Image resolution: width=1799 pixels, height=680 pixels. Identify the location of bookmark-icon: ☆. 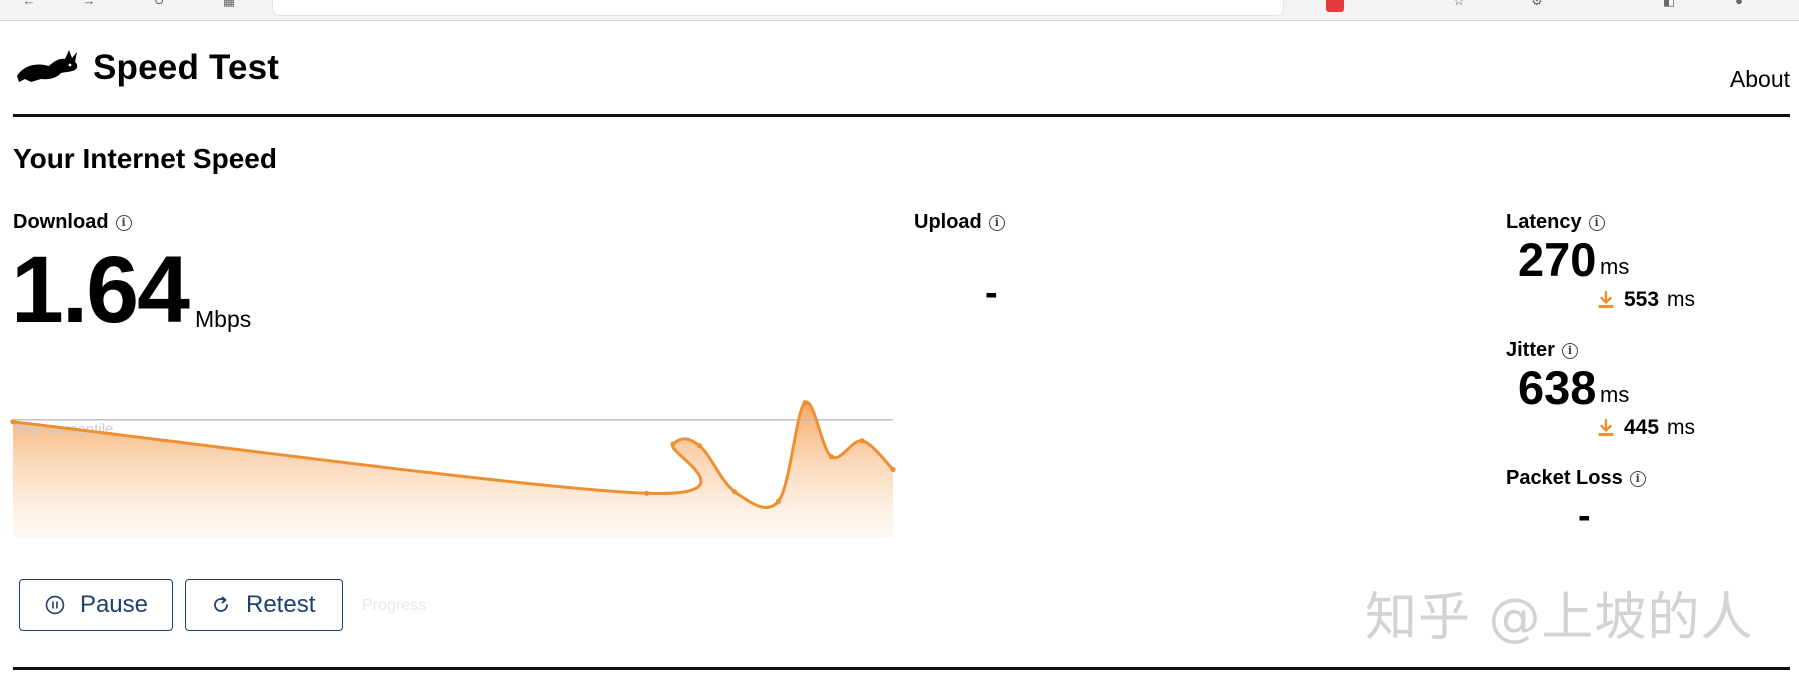
(1459, 4).